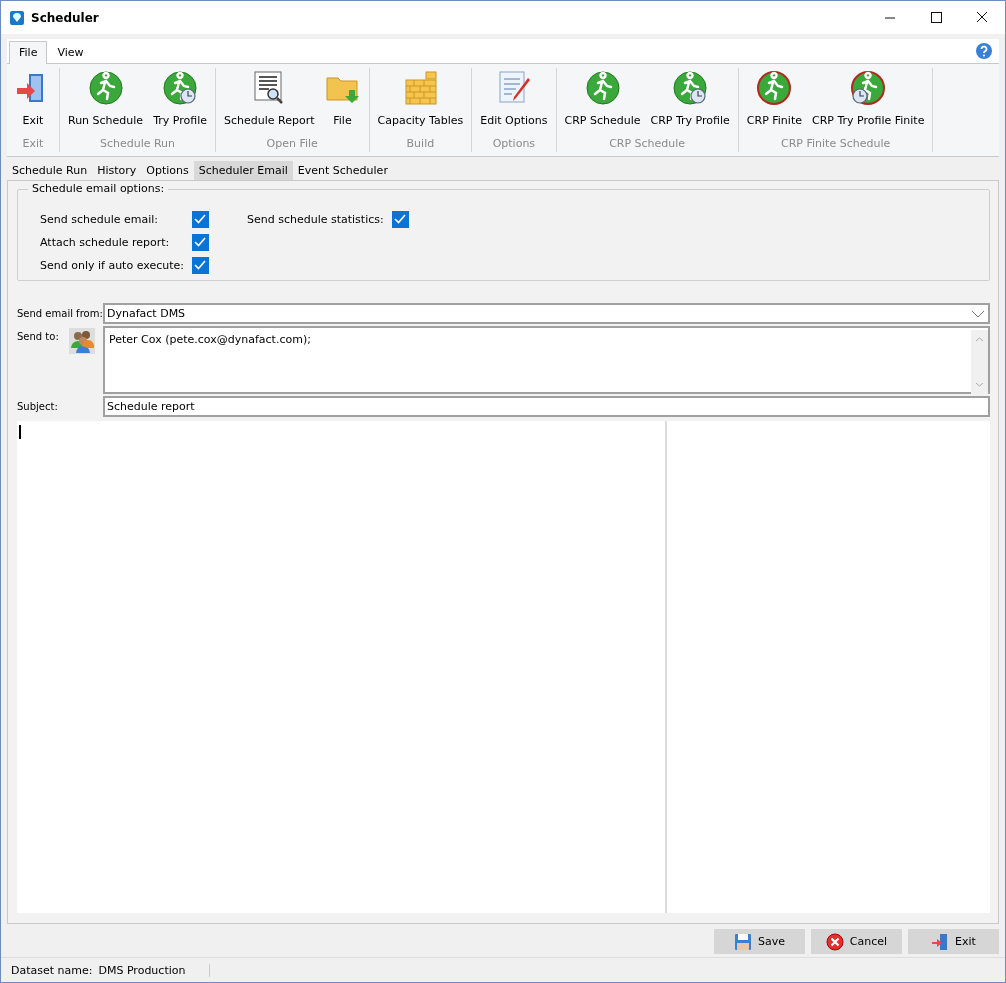 Image resolution: width=1006 pixels, height=983 pixels. What do you see at coordinates (137, 144) in the screenshot?
I see `group-label: Schedule Run` at bounding box center [137, 144].